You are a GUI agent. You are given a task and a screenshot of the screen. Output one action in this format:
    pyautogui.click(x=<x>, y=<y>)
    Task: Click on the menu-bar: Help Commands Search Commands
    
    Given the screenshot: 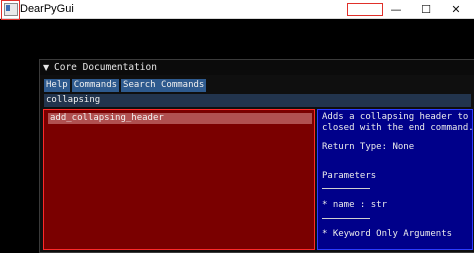 What is the action you would take?
    pyautogui.click(x=125, y=85)
    